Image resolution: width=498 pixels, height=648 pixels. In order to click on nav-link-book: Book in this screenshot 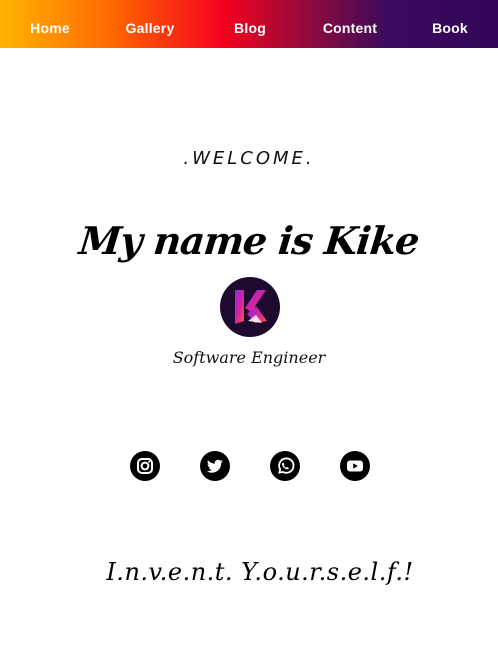, I will do `click(450, 24)`.